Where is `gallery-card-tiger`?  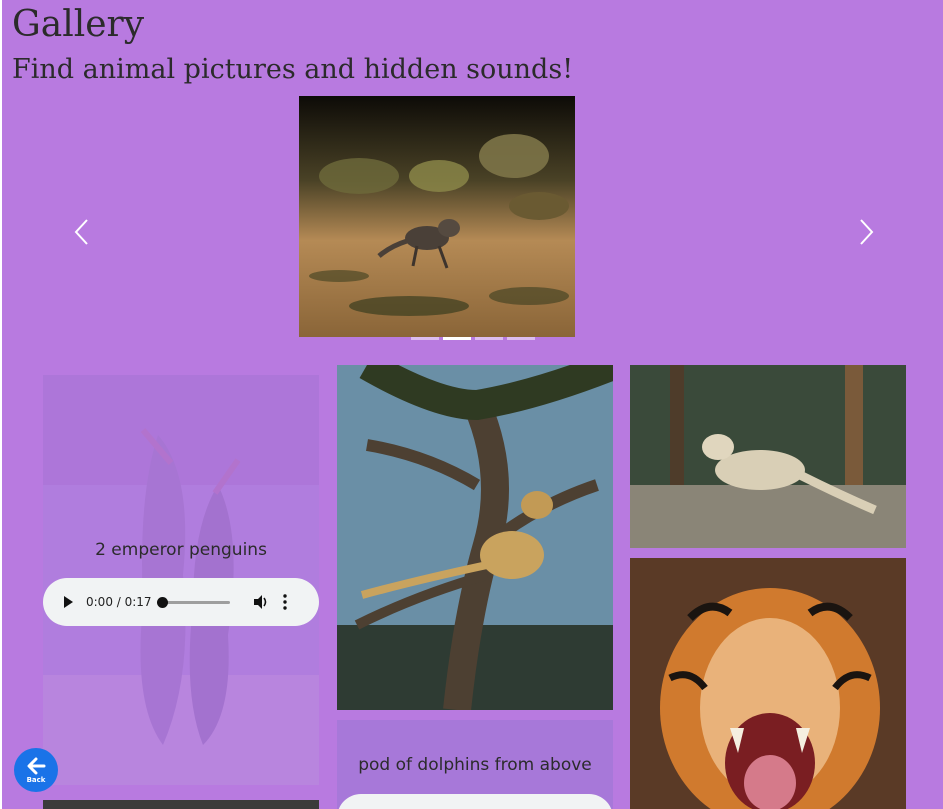 gallery-card-tiger is located at coordinates (768, 683).